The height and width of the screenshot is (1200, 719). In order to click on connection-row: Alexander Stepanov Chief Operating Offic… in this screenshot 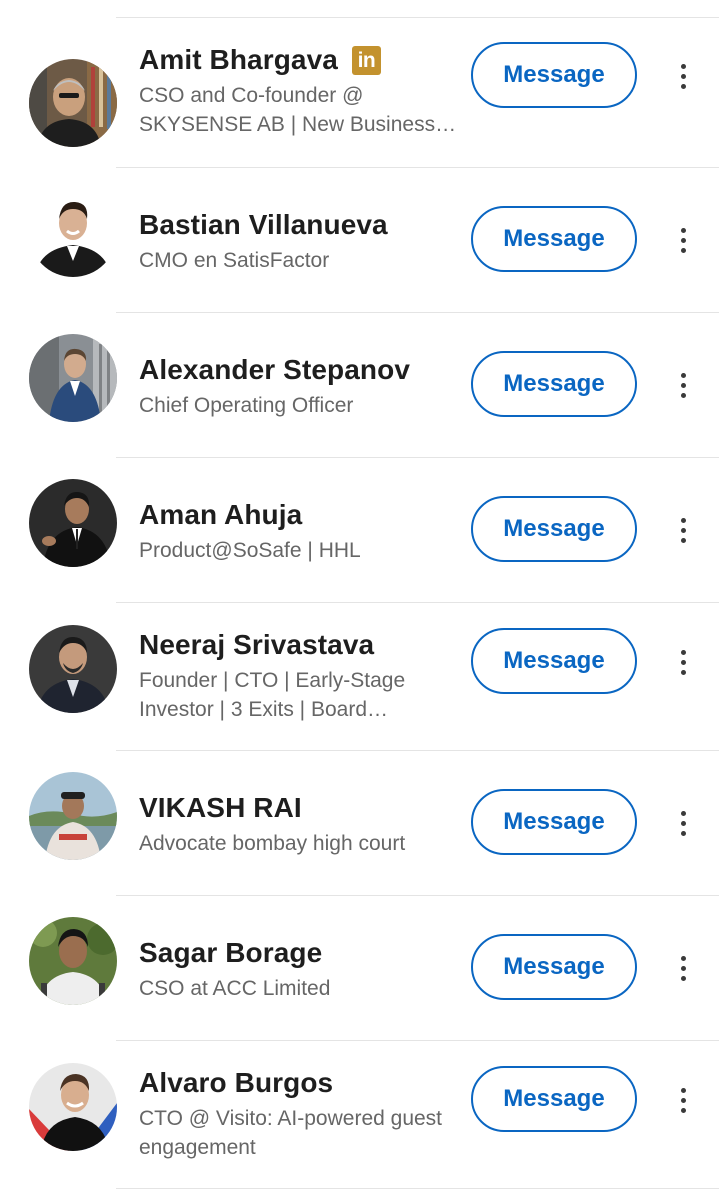, I will do `click(359, 385)`.